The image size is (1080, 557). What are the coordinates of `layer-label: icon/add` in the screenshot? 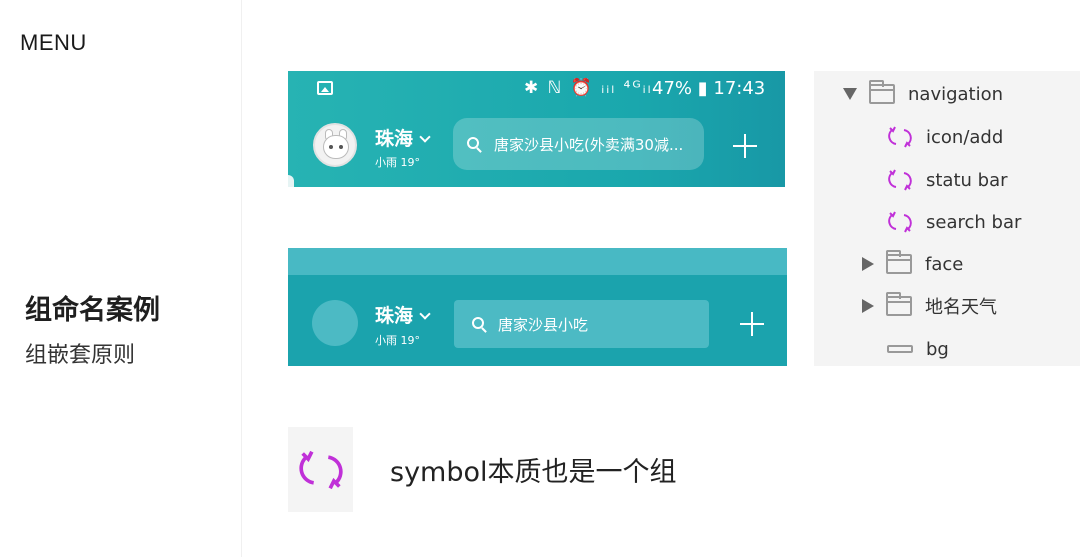 It's located at (965, 137).